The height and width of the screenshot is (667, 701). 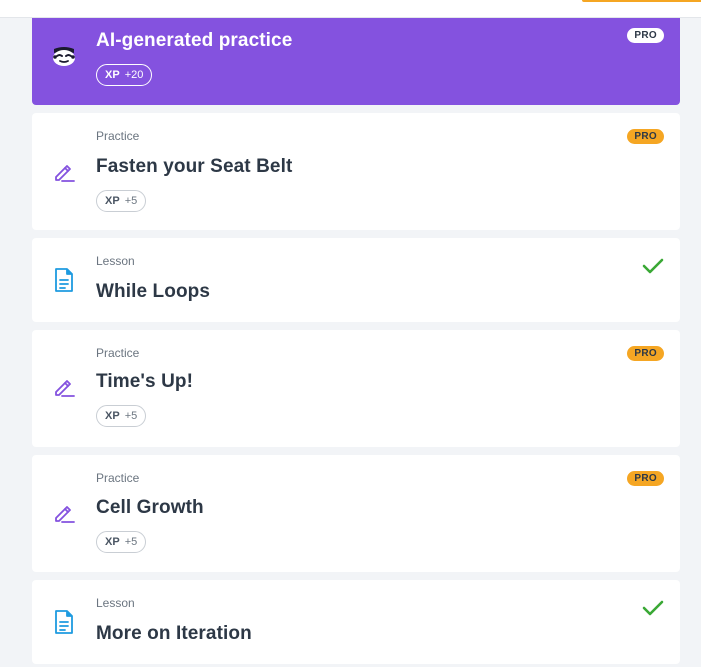 What do you see at coordinates (356, 280) in the screenshot?
I see `list-item-while-loops: Lesson While Loops` at bounding box center [356, 280].